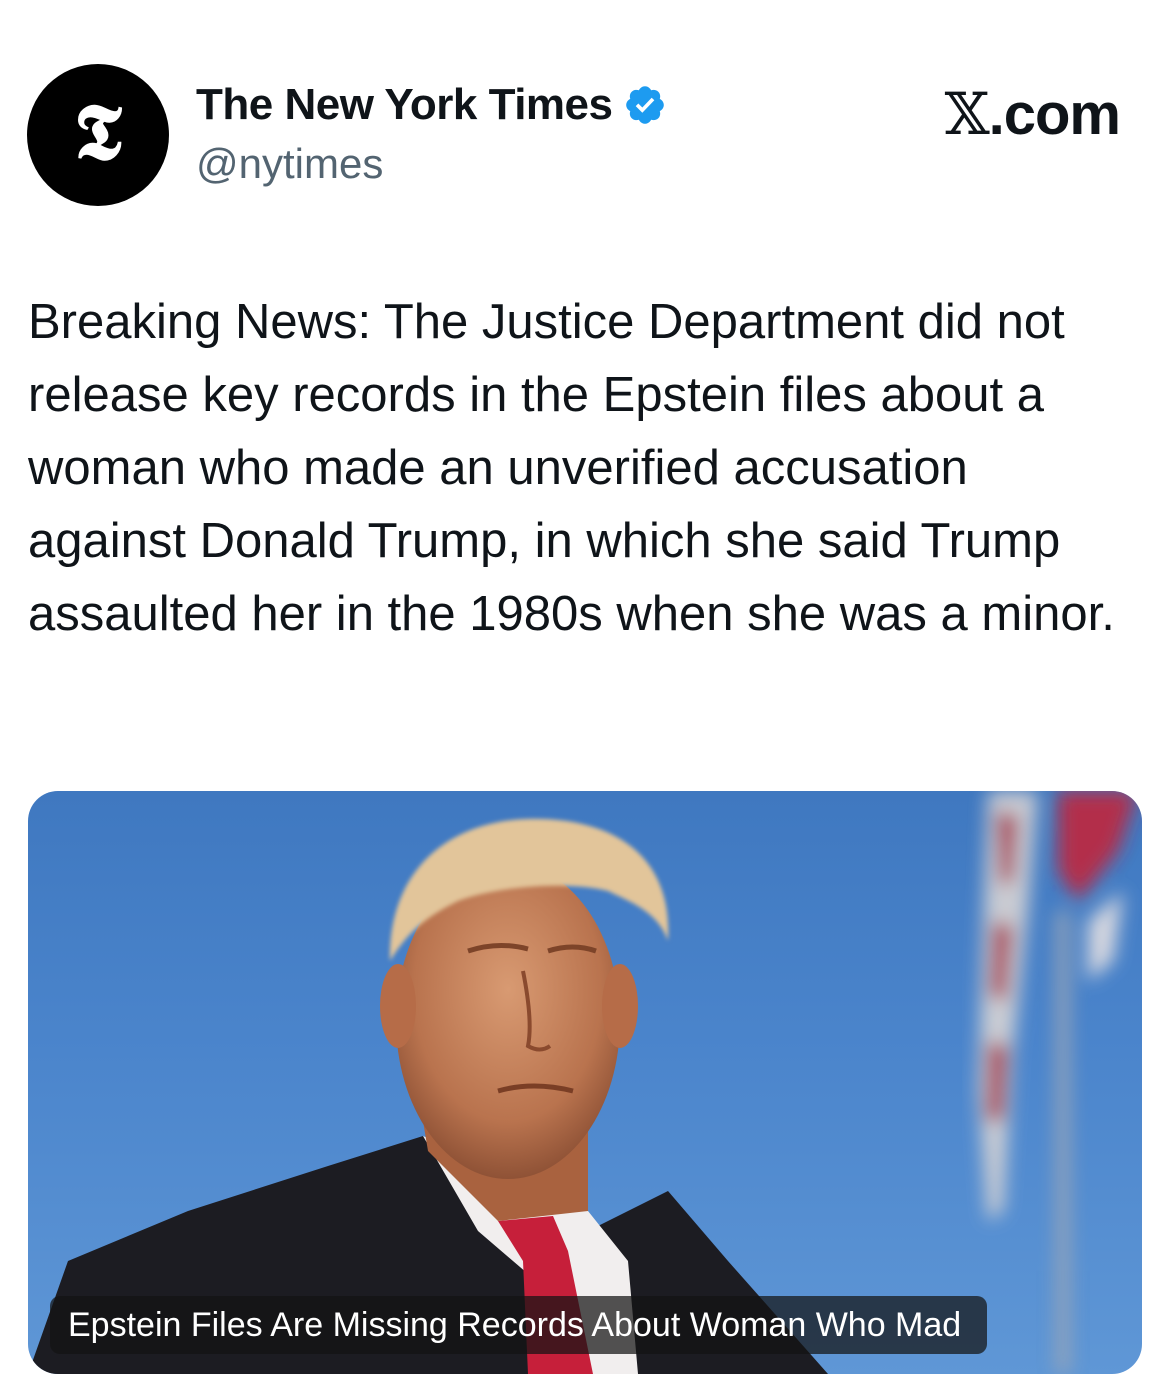 The height and width of the screenshot is (1389, 1170). I want to click on display-name: The New York Times, so click(404, 105).